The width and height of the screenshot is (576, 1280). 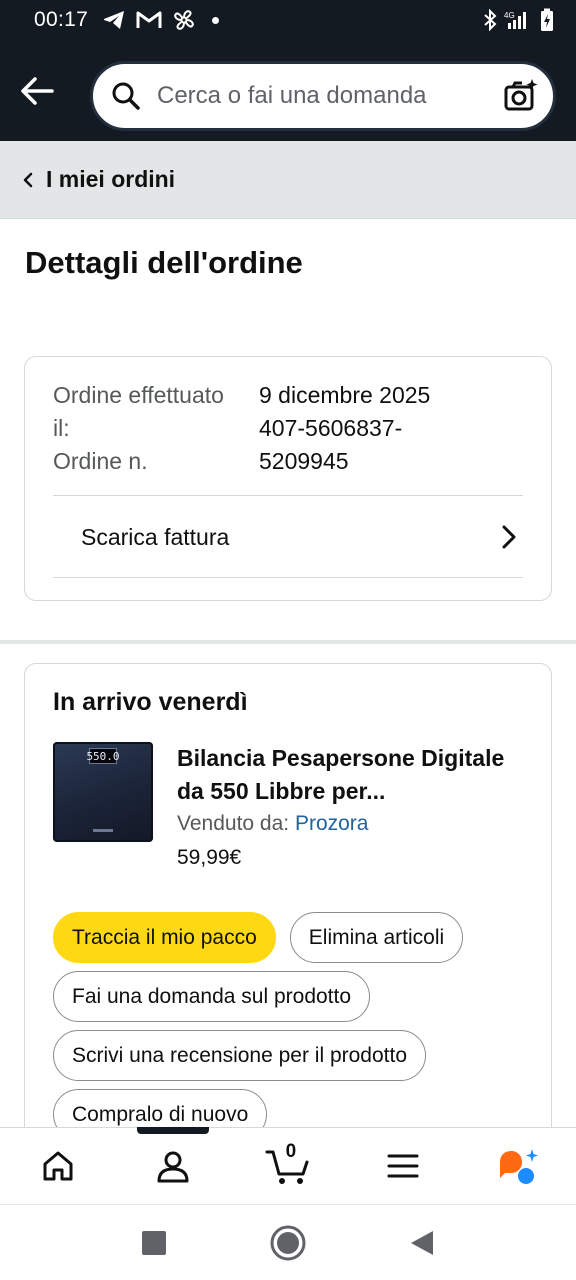 What do you see at coordinates (240, 1055) in the screenshot?
I see `write-review-button: Scrivi una recensione per il prodotto` at bounding box center [240, 1055].